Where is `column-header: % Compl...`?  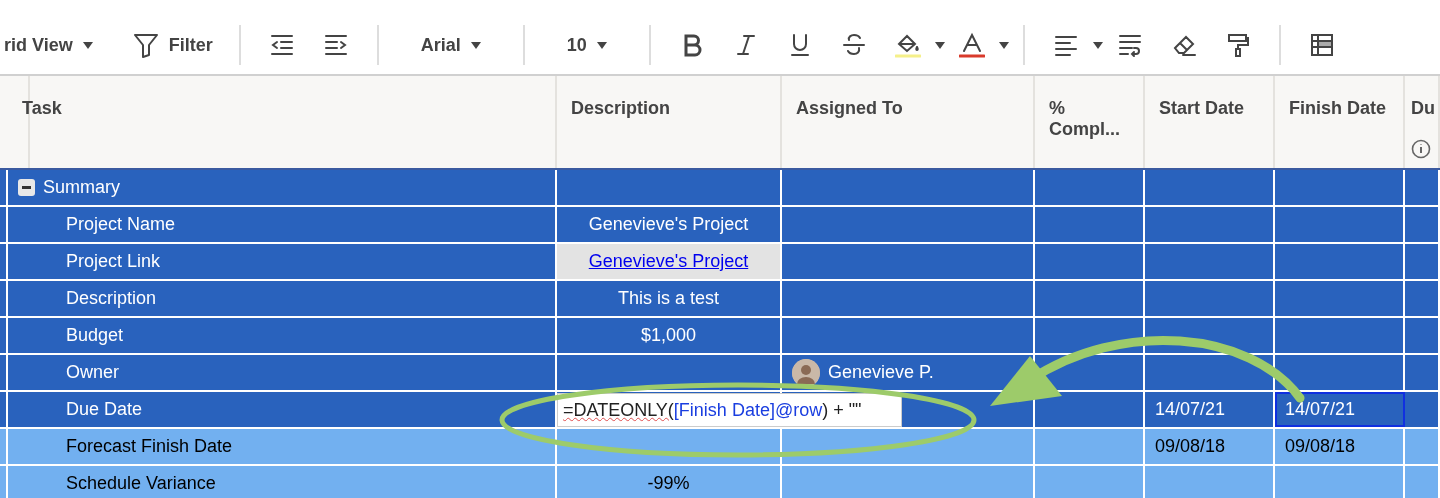
column-header: % Compl... is located at coordinates (1090, 122).